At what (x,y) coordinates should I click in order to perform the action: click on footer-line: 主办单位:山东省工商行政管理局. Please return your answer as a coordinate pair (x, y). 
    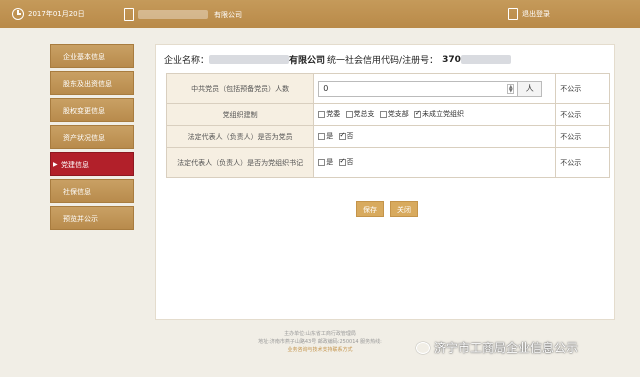
    Looking at the image, I should click on (320, 334).